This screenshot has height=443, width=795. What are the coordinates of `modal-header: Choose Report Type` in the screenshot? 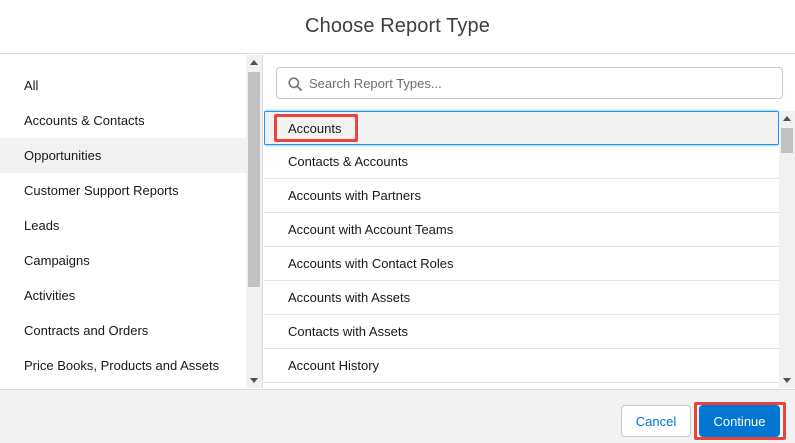 It's located at (397, 27).